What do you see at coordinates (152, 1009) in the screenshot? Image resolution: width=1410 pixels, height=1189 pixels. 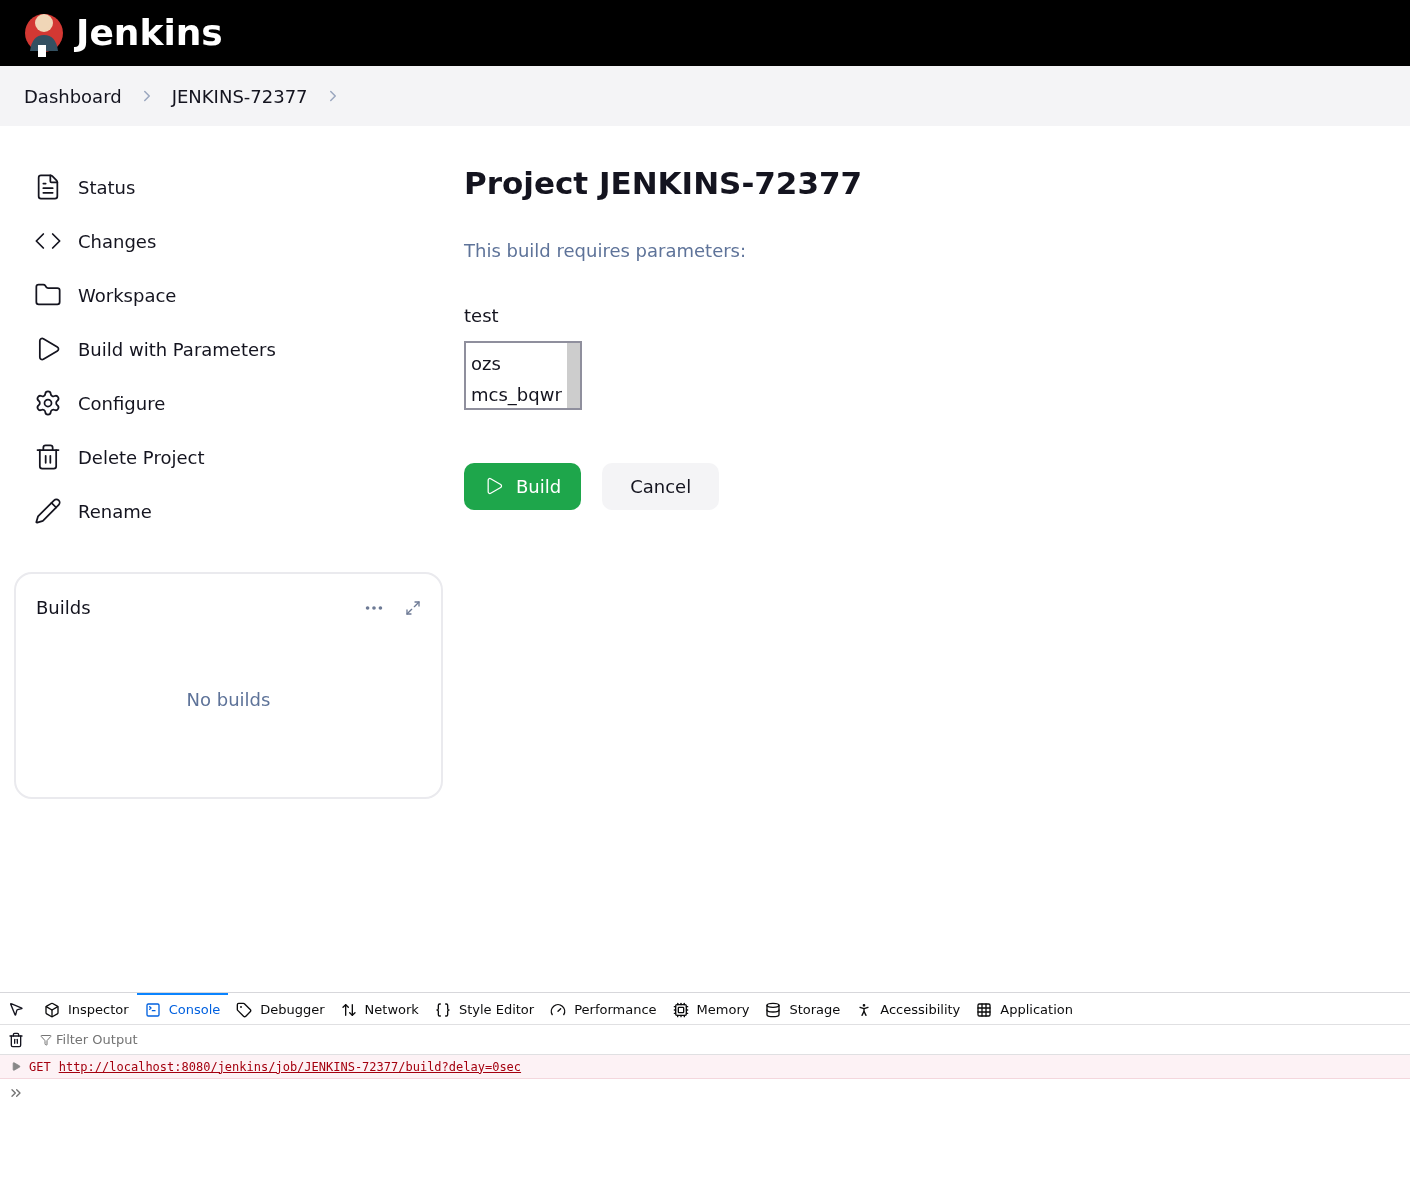 I see `terminal-icon` at bounding box center [152, 1009].